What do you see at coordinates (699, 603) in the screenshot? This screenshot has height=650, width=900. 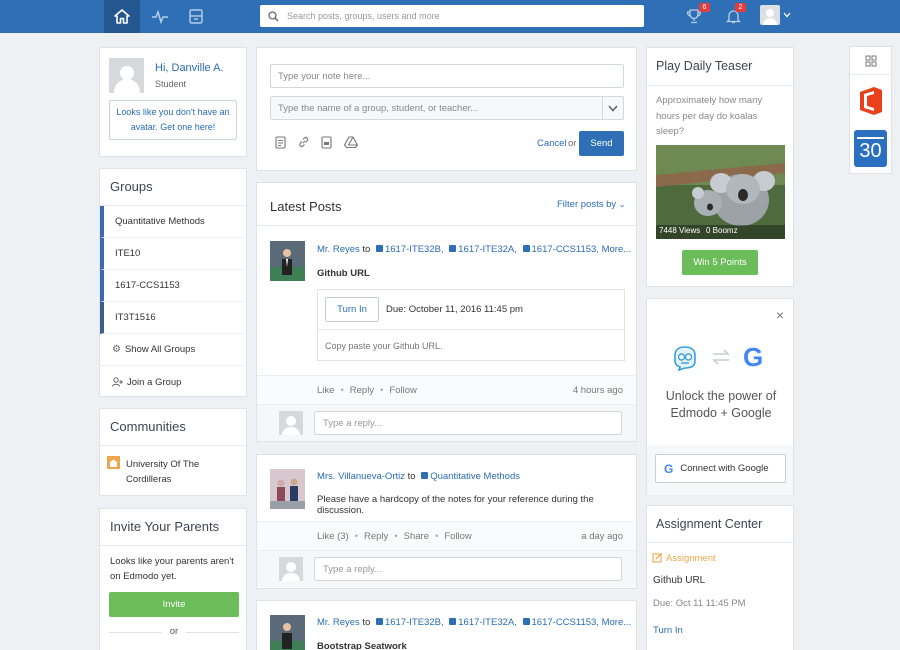 I see `assignment-due: Due: Oct 11 11:45 PM` at bounding box center [699, 603].